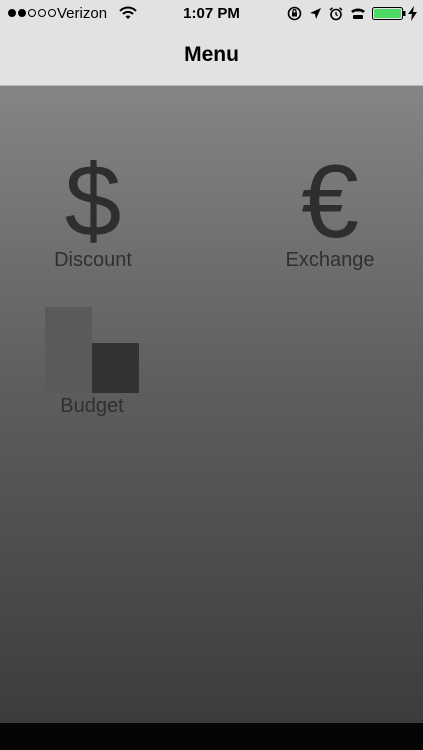 The width and height of the screenshot is (423, 750). I want to click on top-bar: Verizon 1:07 PM Menu, so click(211, 43).